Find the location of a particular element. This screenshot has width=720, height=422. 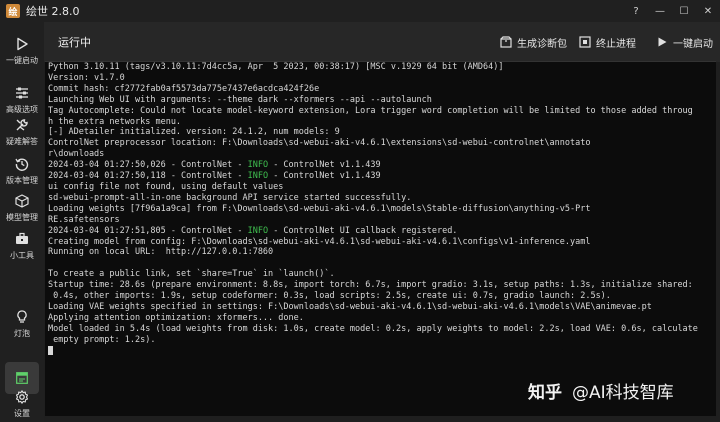

sidebar-item-versions: 版本管理 is located at coordinates (22, 173).